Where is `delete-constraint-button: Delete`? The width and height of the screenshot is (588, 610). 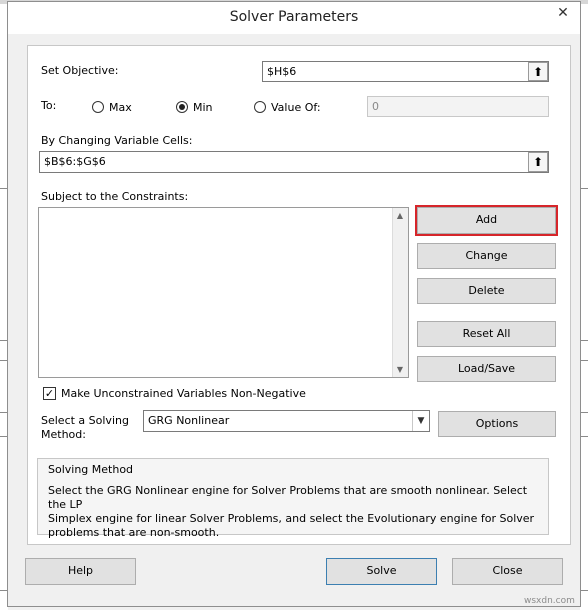
delete-constraint-button: Delete is located at coordinates (486, 291).